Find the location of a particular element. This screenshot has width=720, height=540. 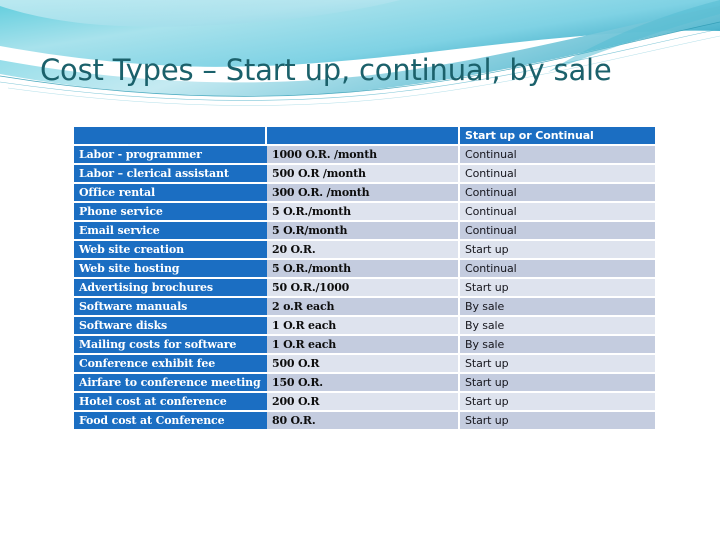

cell-cost: 200 O.R is located at coordinates (363, 401).